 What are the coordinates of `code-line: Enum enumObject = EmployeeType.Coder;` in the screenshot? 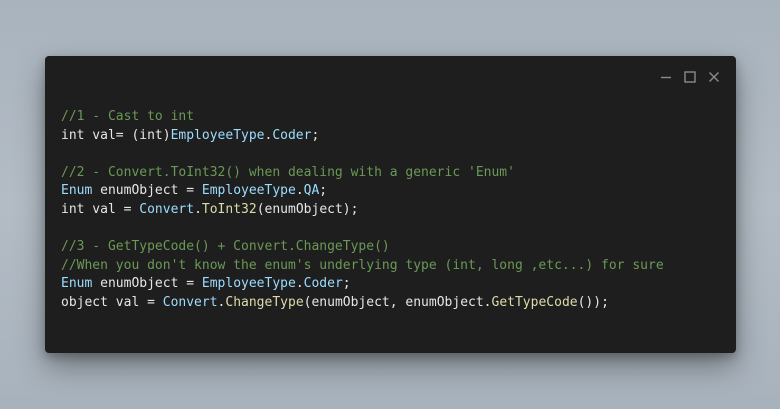 It's located at (362, 284).